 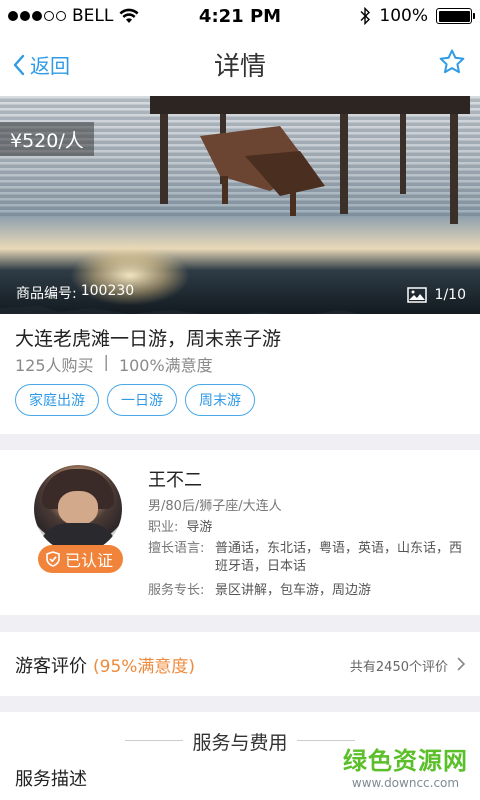 I want to click on job-label: 职业:, so click(x=163, y=527).